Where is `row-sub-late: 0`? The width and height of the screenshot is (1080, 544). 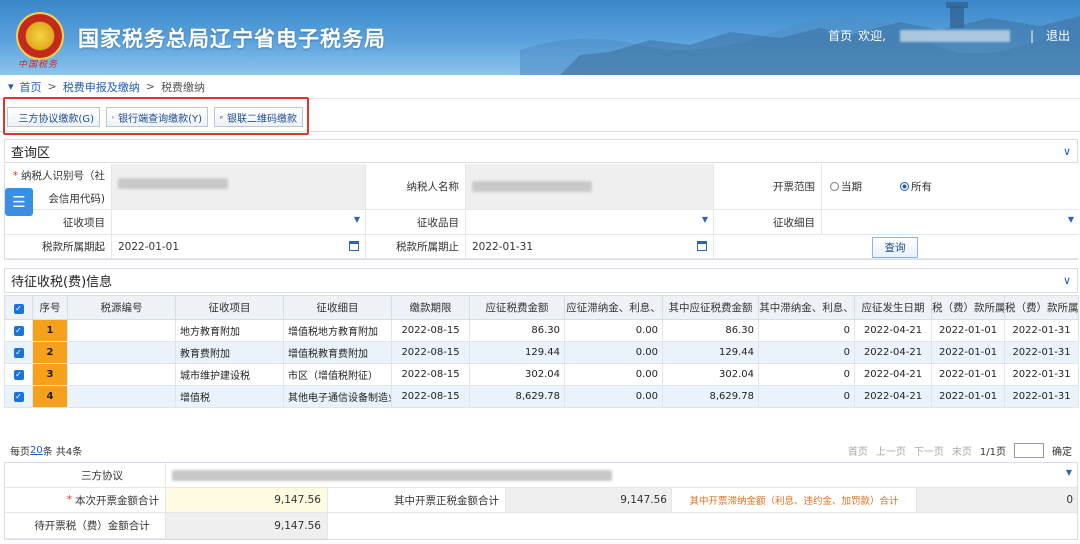
row-sub-late: 0 is located at coordinates (806, 374).